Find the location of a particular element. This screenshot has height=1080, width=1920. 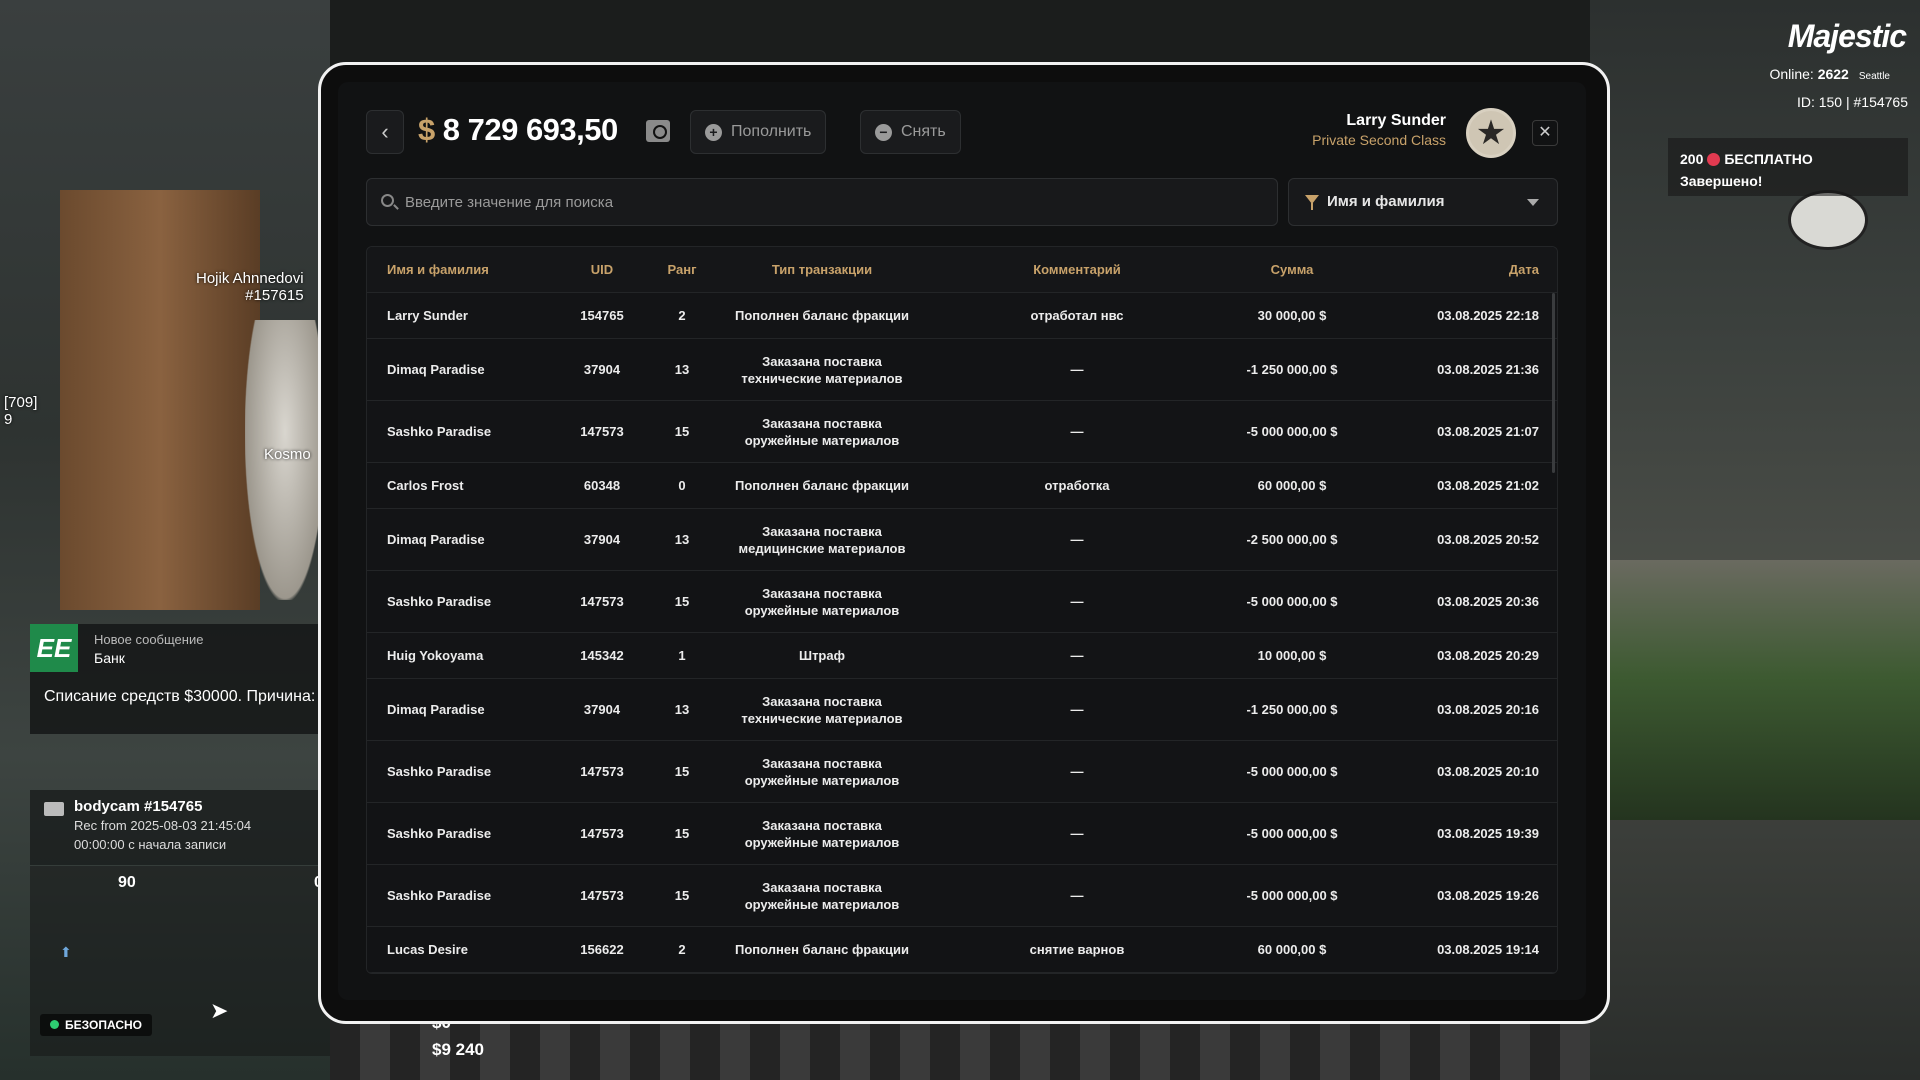

deposit-button: + Пополнить is located at coordinates (758, 132).